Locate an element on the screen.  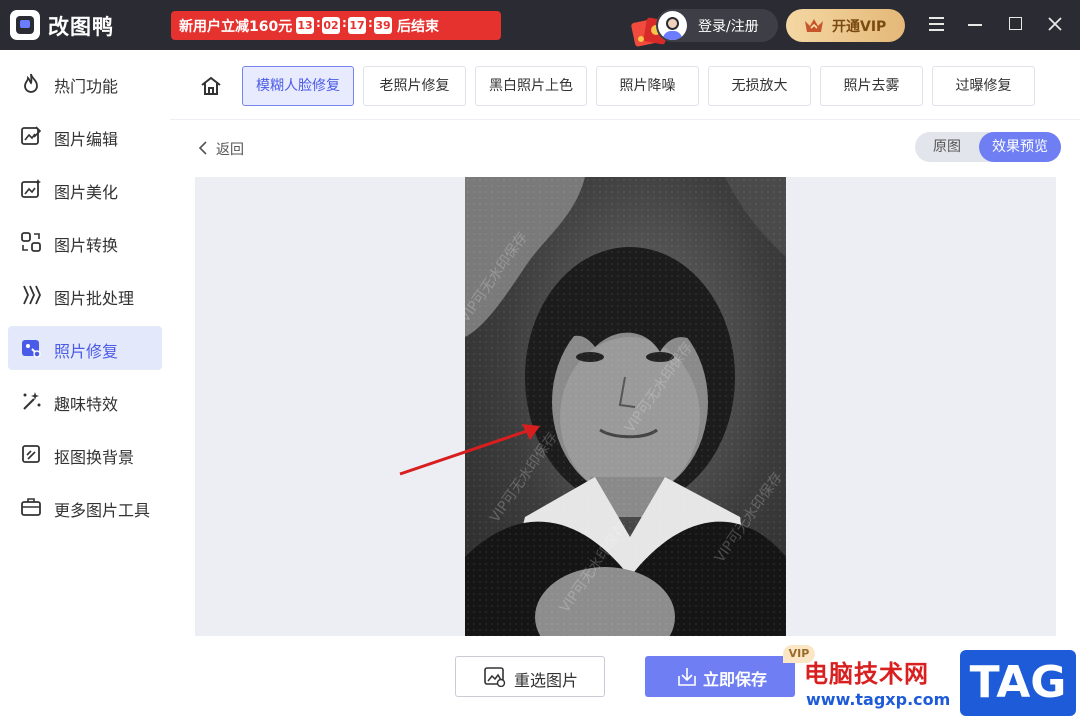
sidebar-item-label: 图片美化 is located at coordinates (86, 192).